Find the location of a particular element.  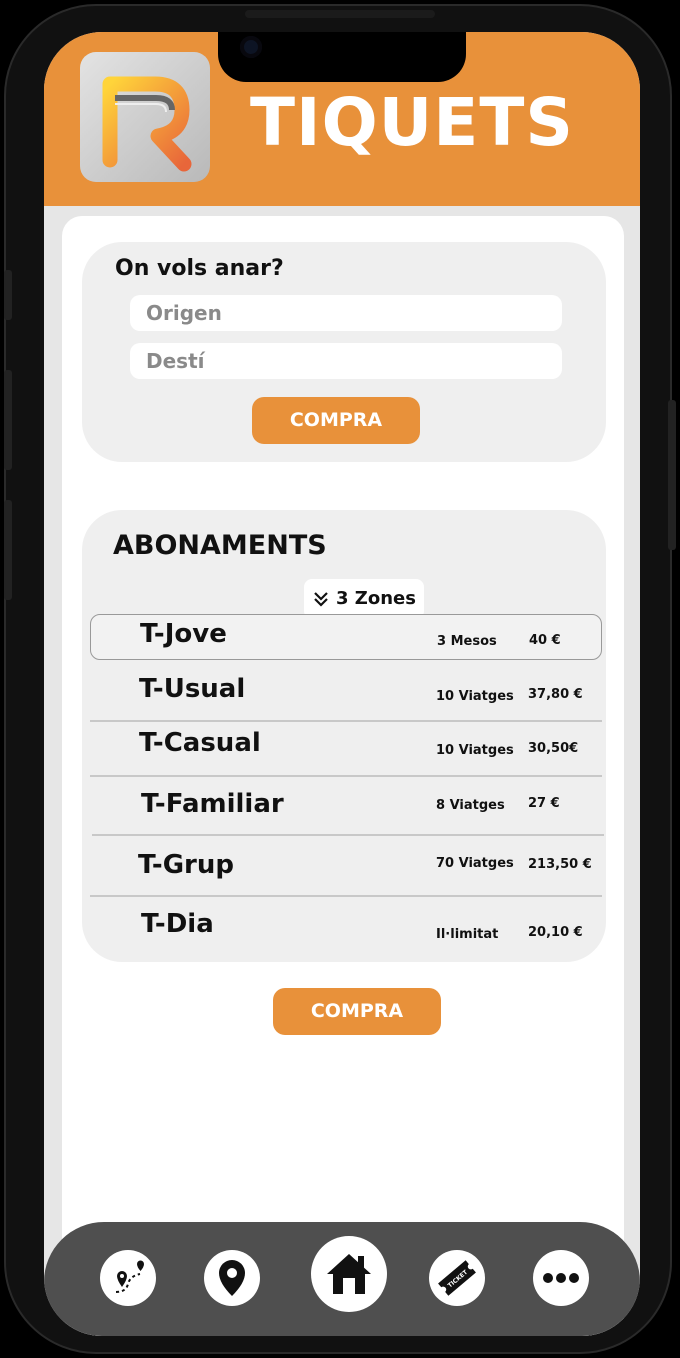

subscription-name: T-Casual is located at coordinates (200, 743).